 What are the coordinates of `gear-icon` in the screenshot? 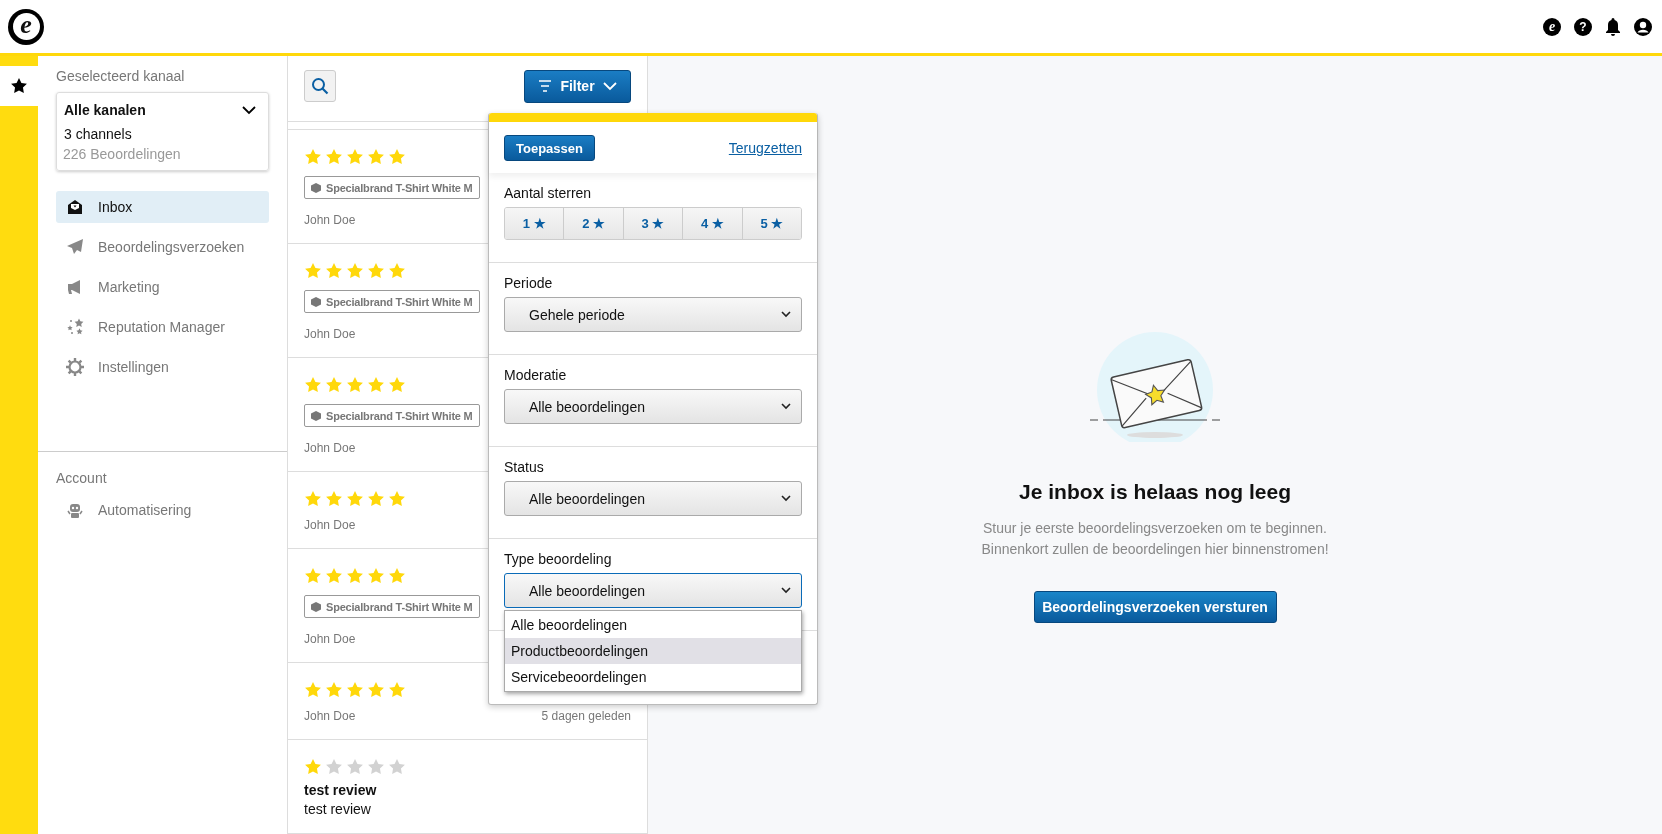 It's located at (75, 367).